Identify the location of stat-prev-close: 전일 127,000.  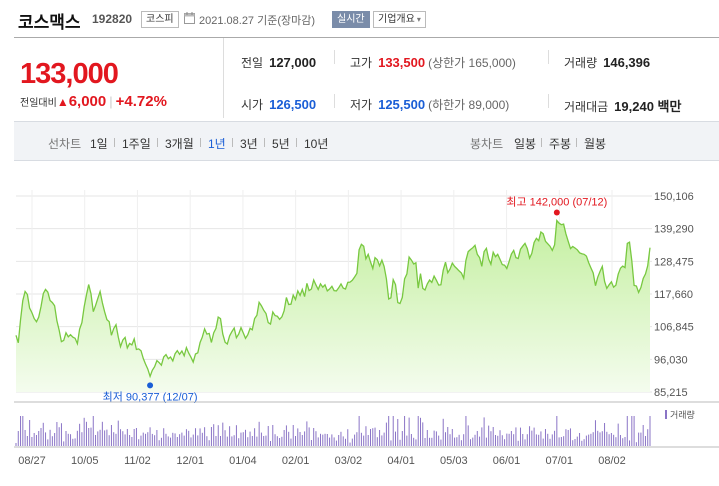
(278, 62).